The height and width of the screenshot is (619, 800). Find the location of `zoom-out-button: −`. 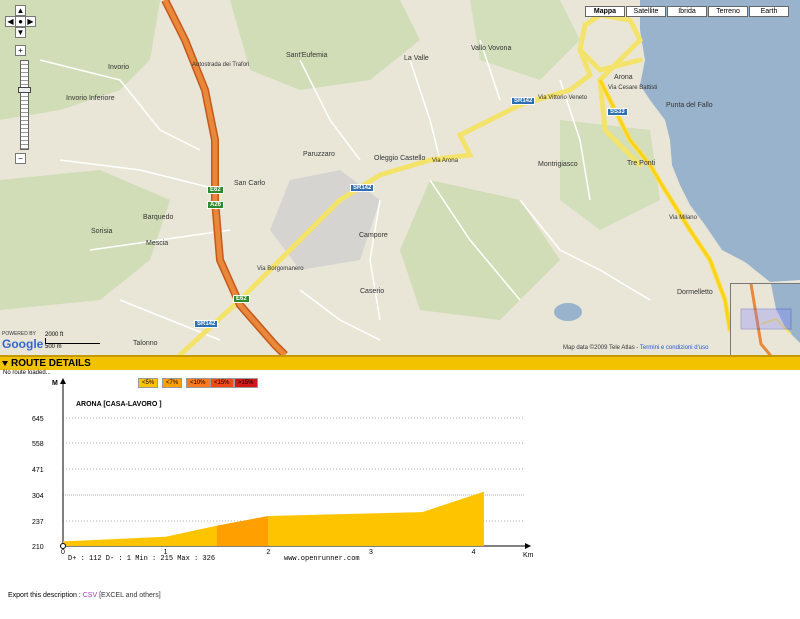

zoom-out-button: − is located at coordinates (20, 158).